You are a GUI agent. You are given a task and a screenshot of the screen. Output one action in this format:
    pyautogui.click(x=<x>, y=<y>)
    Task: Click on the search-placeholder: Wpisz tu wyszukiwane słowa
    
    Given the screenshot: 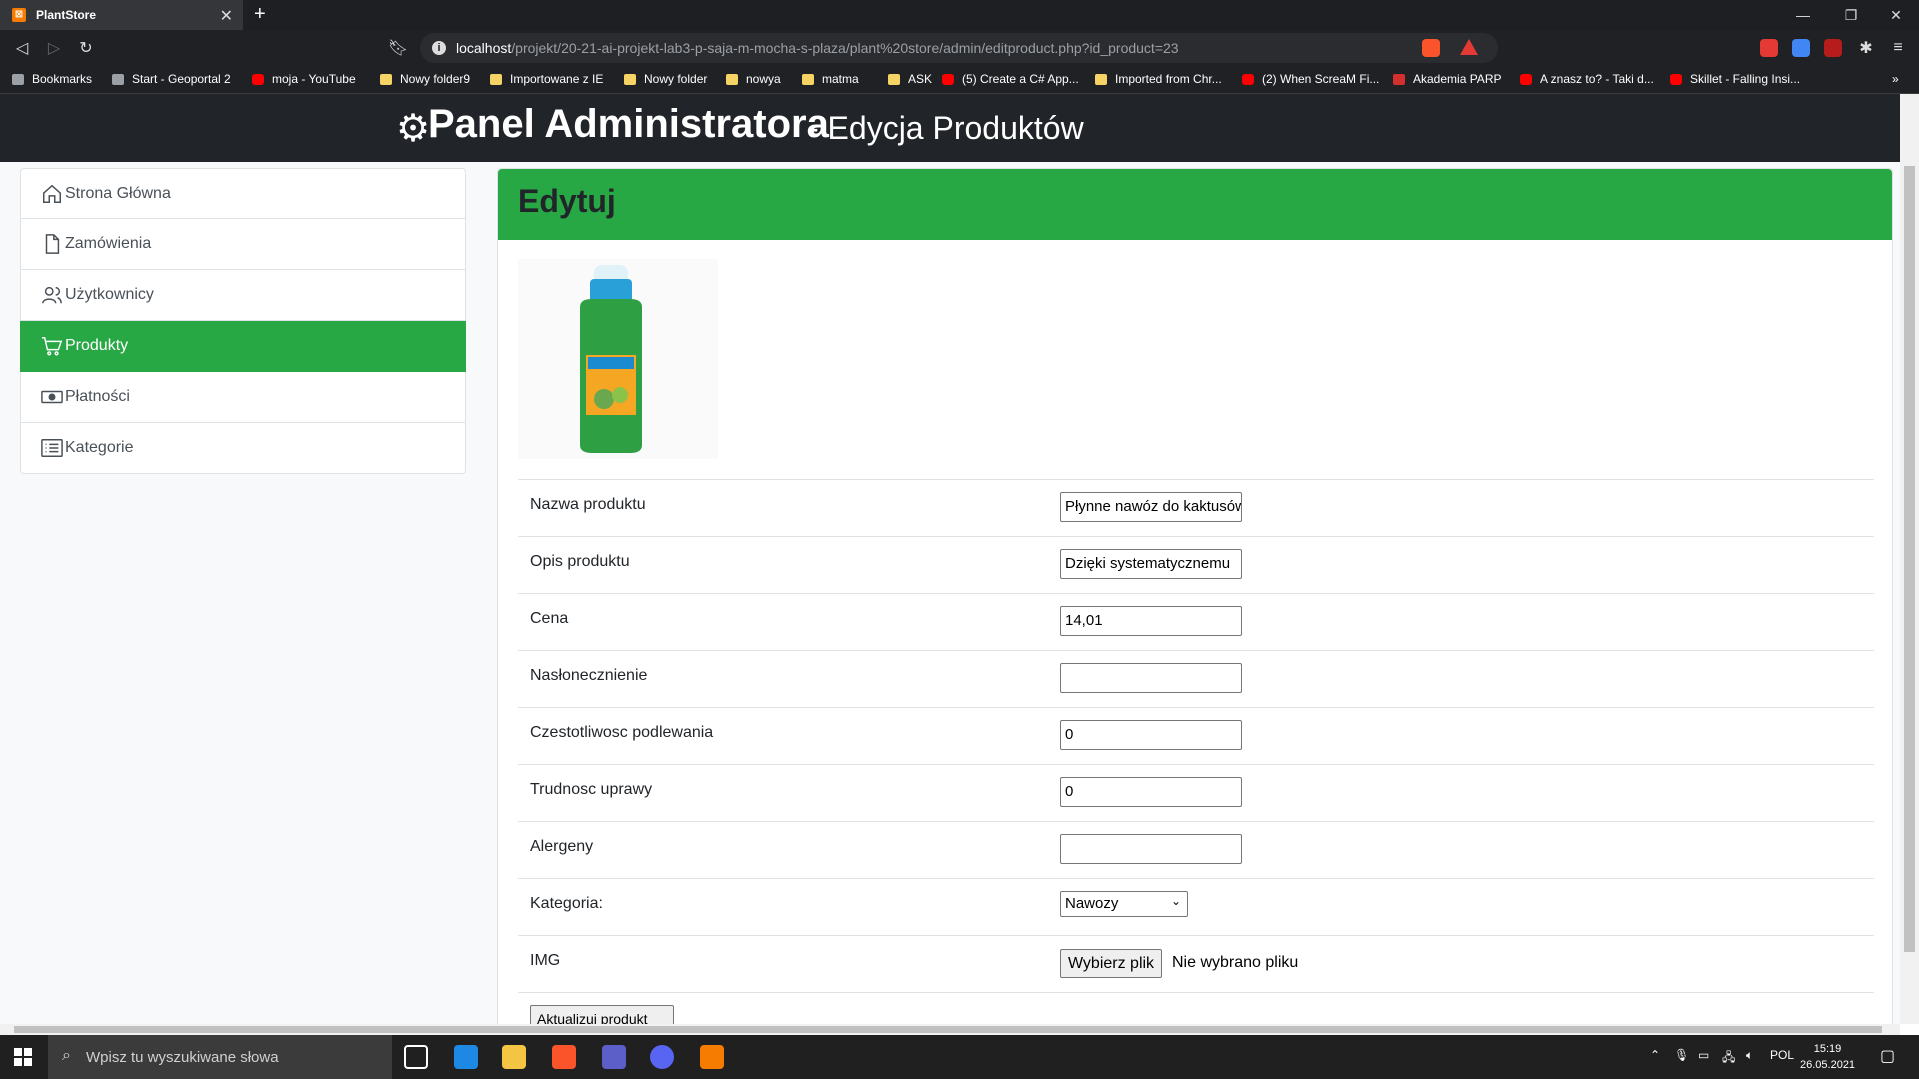 What is the action you would take?
    pyautogui.click(x=182, y=1057)
    